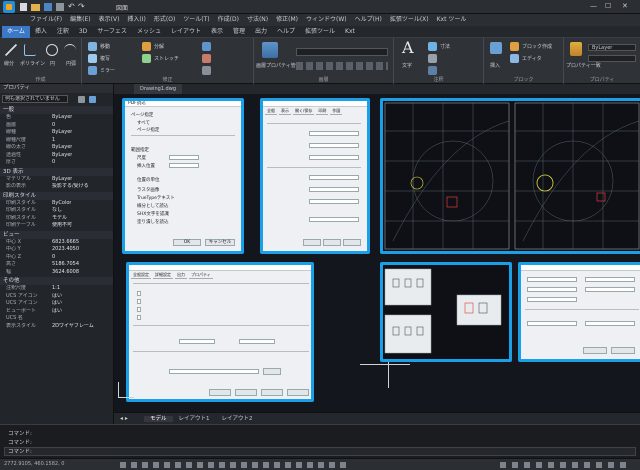 This screenshot has height=470, width=640. Describe the element at coordinates (107, 70) in the screenshot. I see `mirror-button: ミラー` at that location.